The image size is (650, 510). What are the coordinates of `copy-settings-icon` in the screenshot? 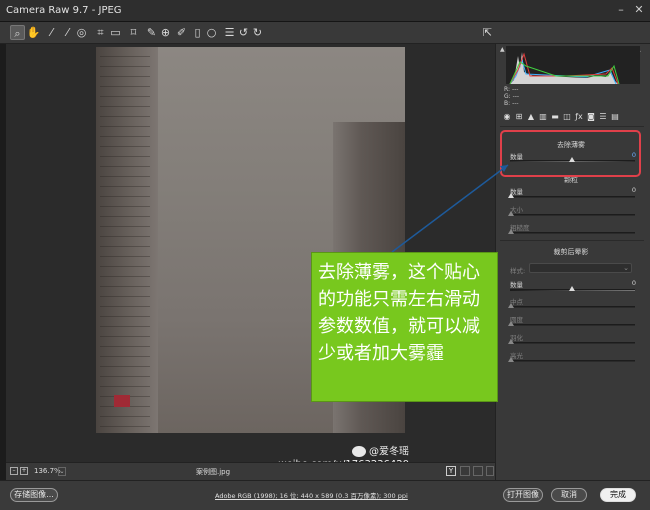 It's located at (478, 471).